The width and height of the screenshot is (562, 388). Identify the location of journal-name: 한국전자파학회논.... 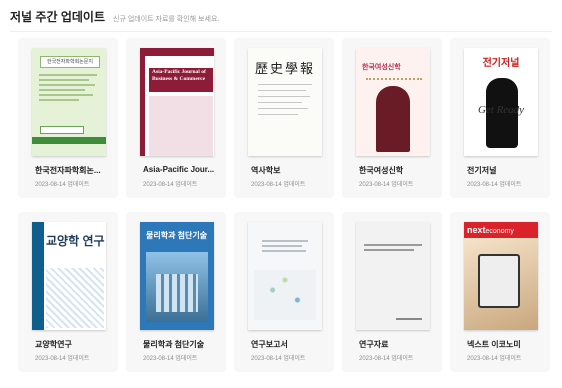
(74, 170).